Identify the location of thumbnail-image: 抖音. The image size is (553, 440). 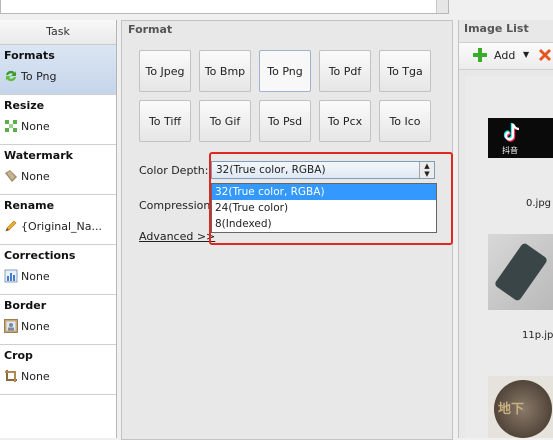
(520, 138).